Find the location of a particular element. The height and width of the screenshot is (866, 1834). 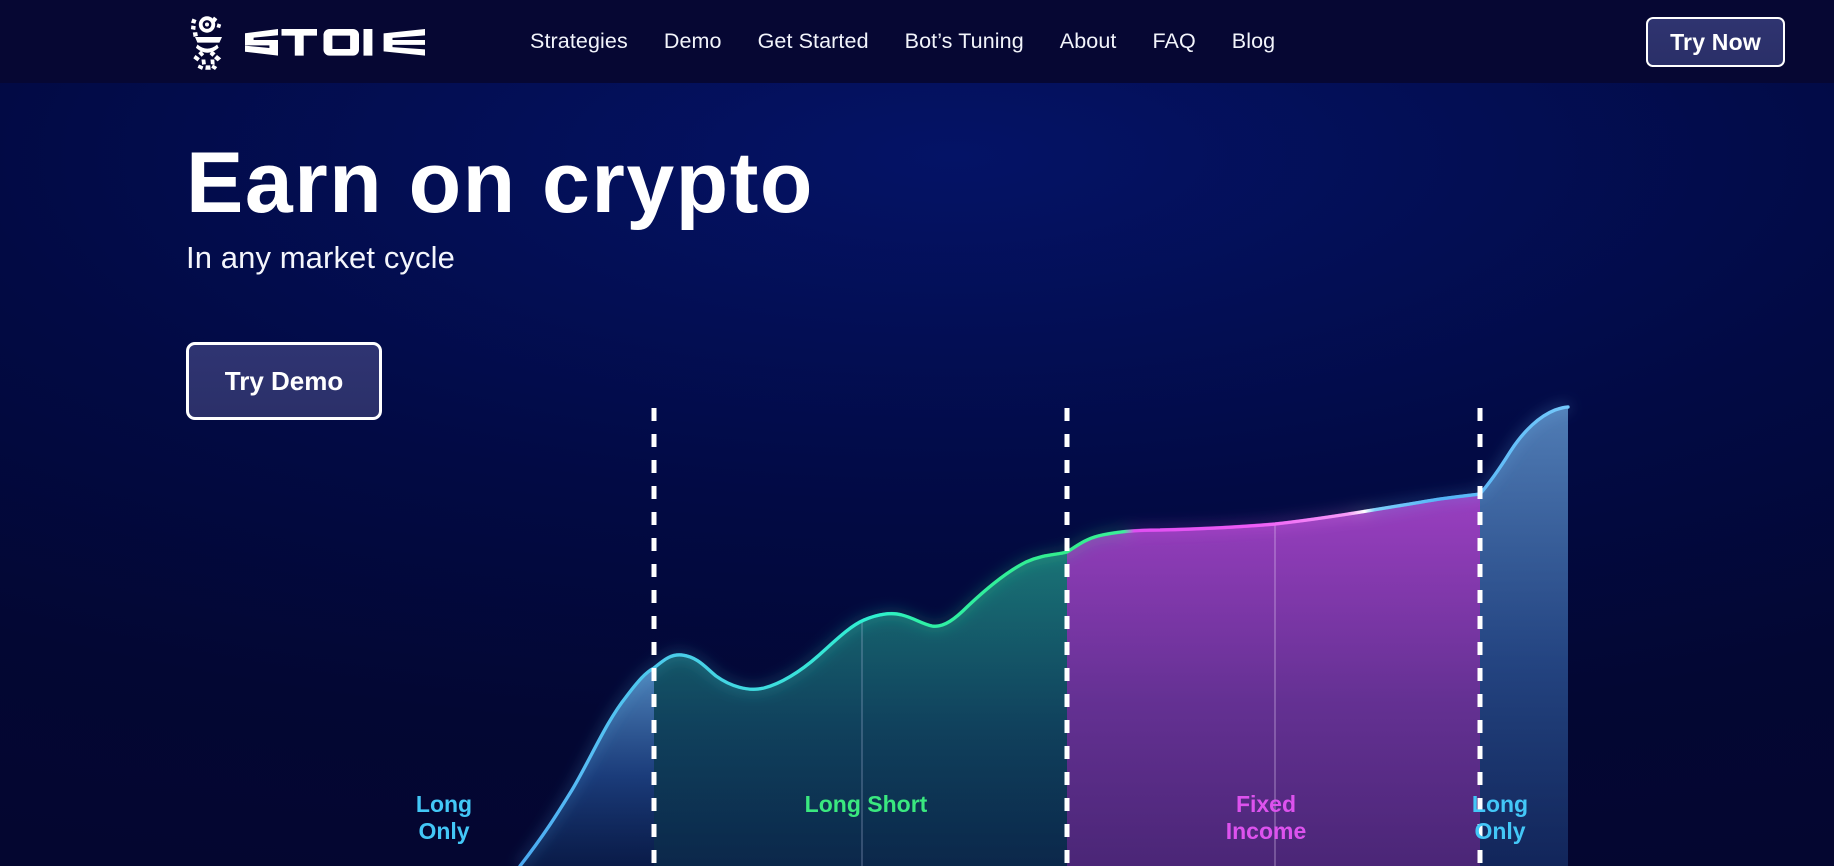

logo is located at coordinates (305, 42).